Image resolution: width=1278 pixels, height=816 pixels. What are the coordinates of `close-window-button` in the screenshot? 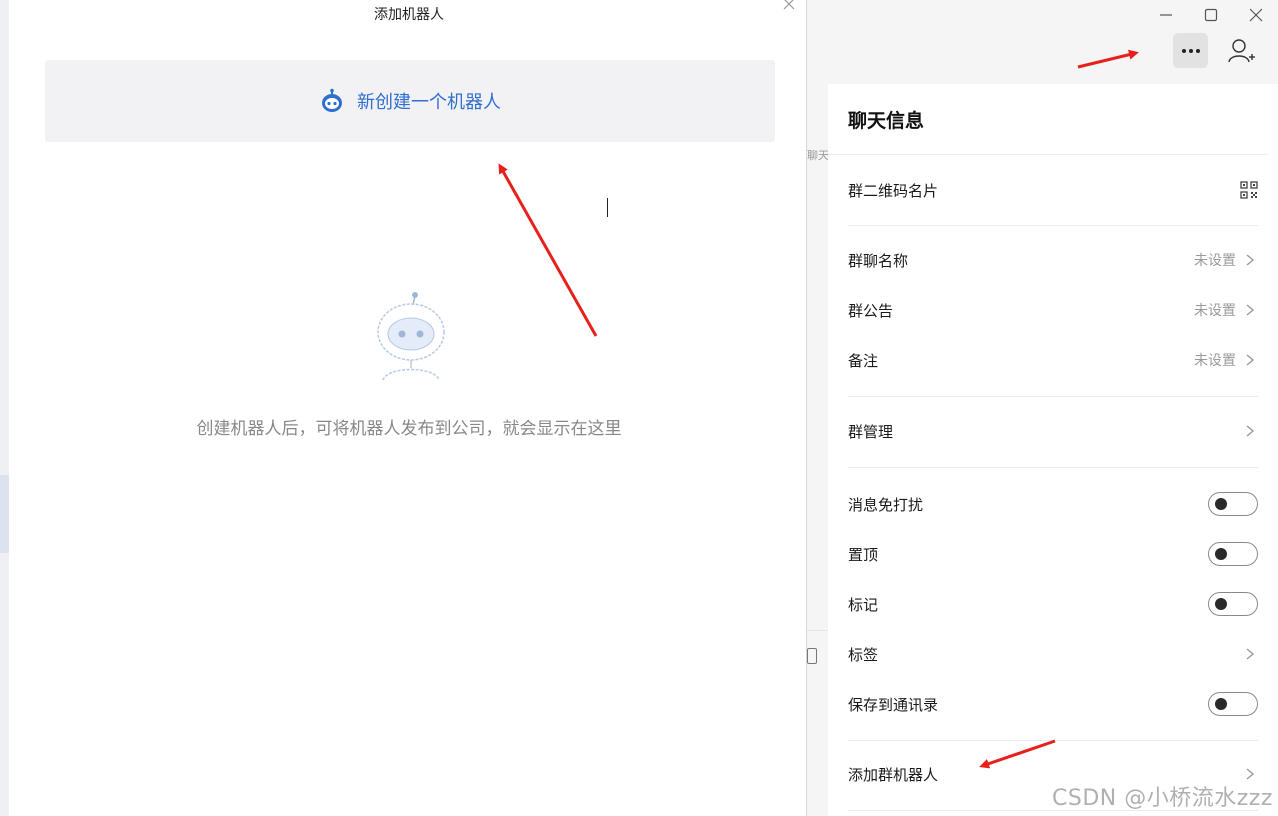 It's located at (1256, 15).